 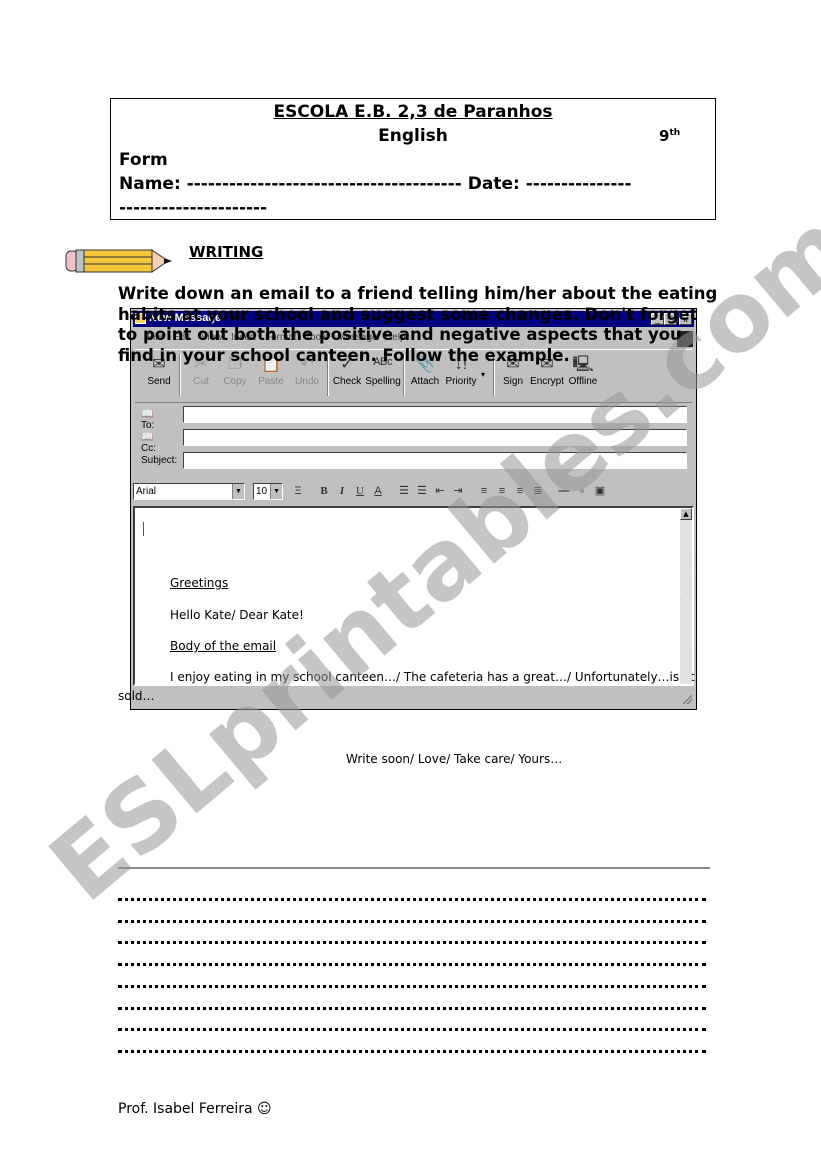 I want to click on vertical-scrollbar: ▲, so click(x=686, y=596).